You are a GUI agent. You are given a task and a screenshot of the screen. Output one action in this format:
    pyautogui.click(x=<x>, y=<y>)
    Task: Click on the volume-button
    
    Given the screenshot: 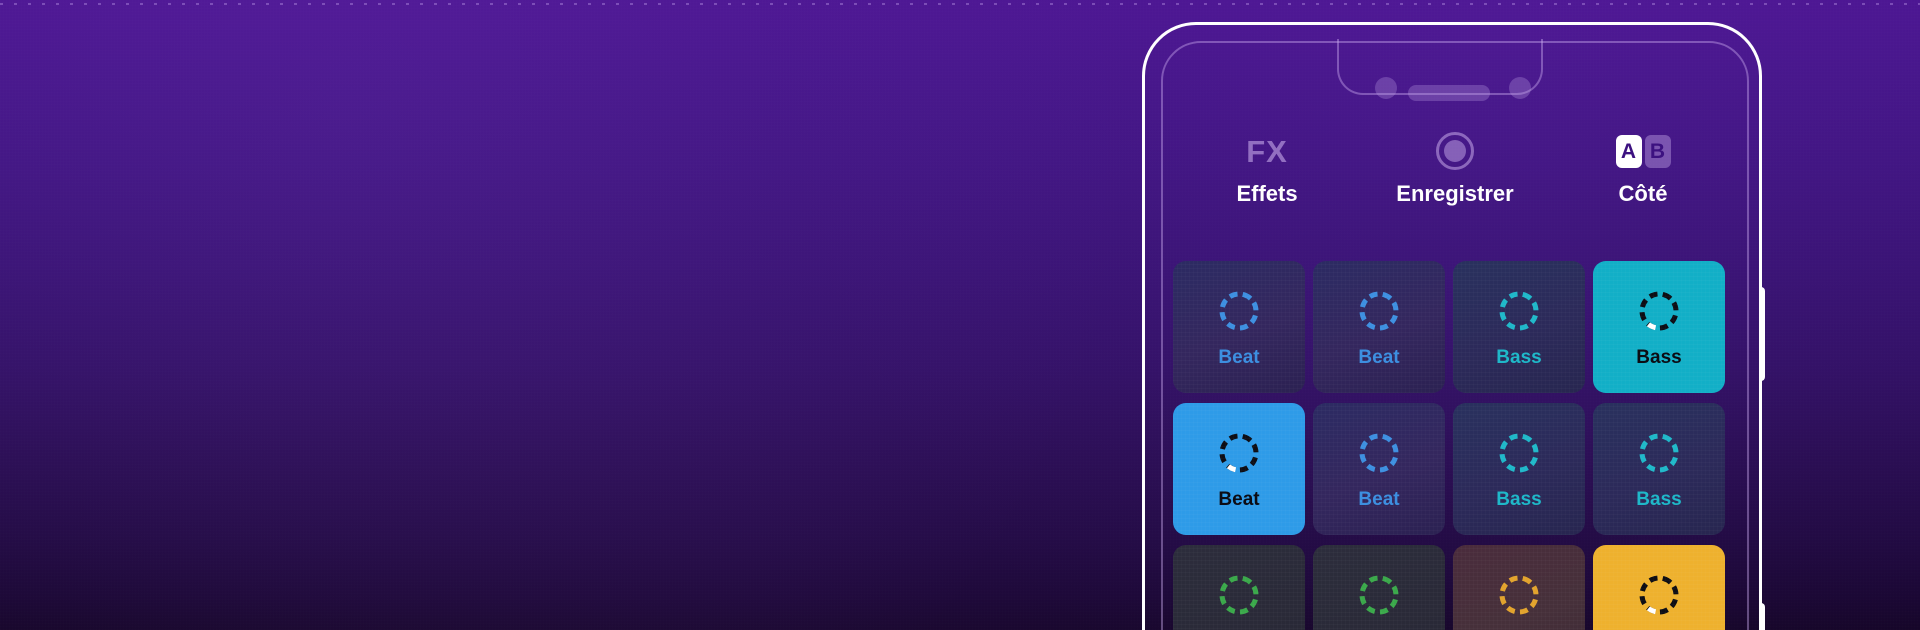 What is the action you would take?
    pyautogui.click(x=1762, y=334)
    